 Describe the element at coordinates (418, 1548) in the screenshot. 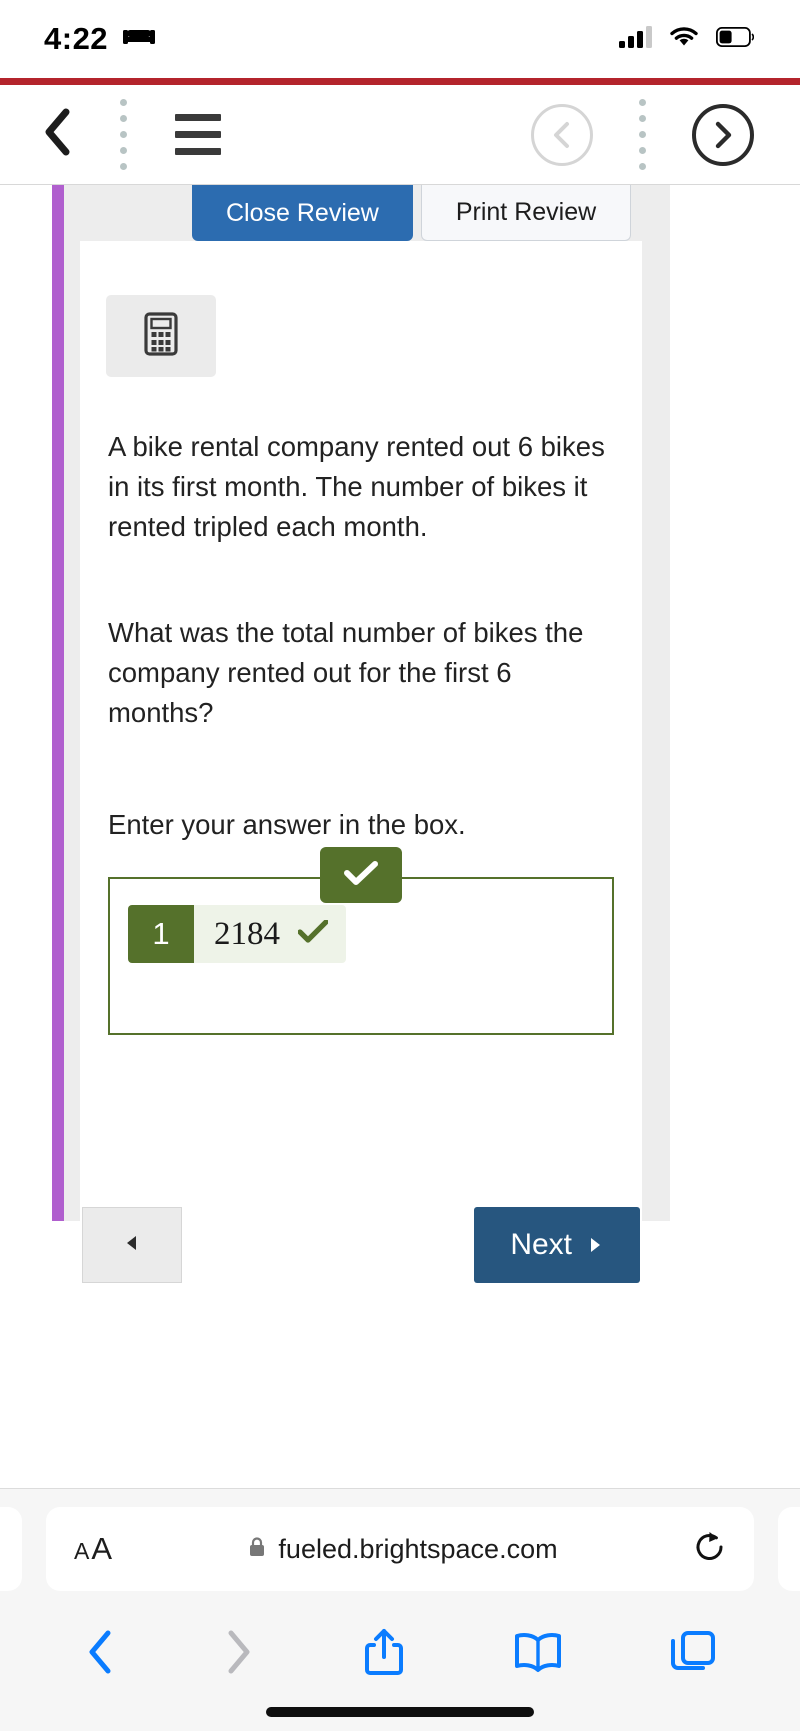

I see `url-text: fueled.brightspace.com` at that location.